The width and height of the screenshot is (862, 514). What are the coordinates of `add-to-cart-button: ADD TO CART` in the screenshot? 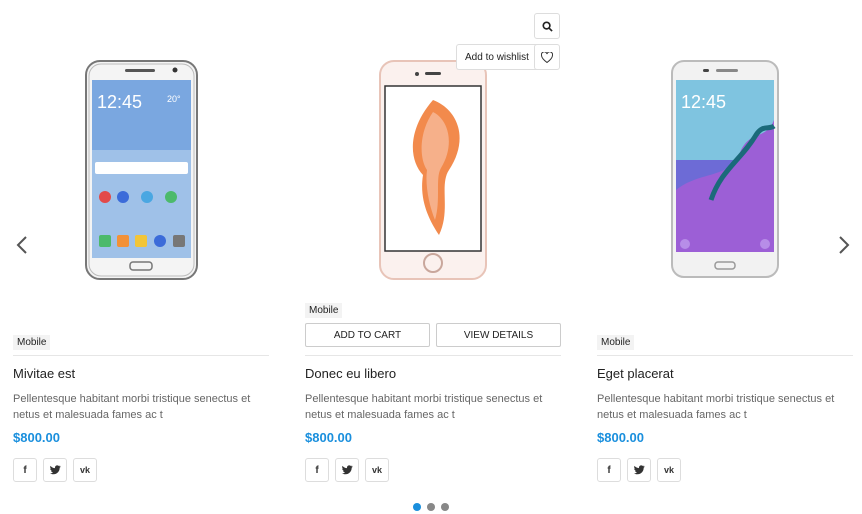 It's located at (367, 335).